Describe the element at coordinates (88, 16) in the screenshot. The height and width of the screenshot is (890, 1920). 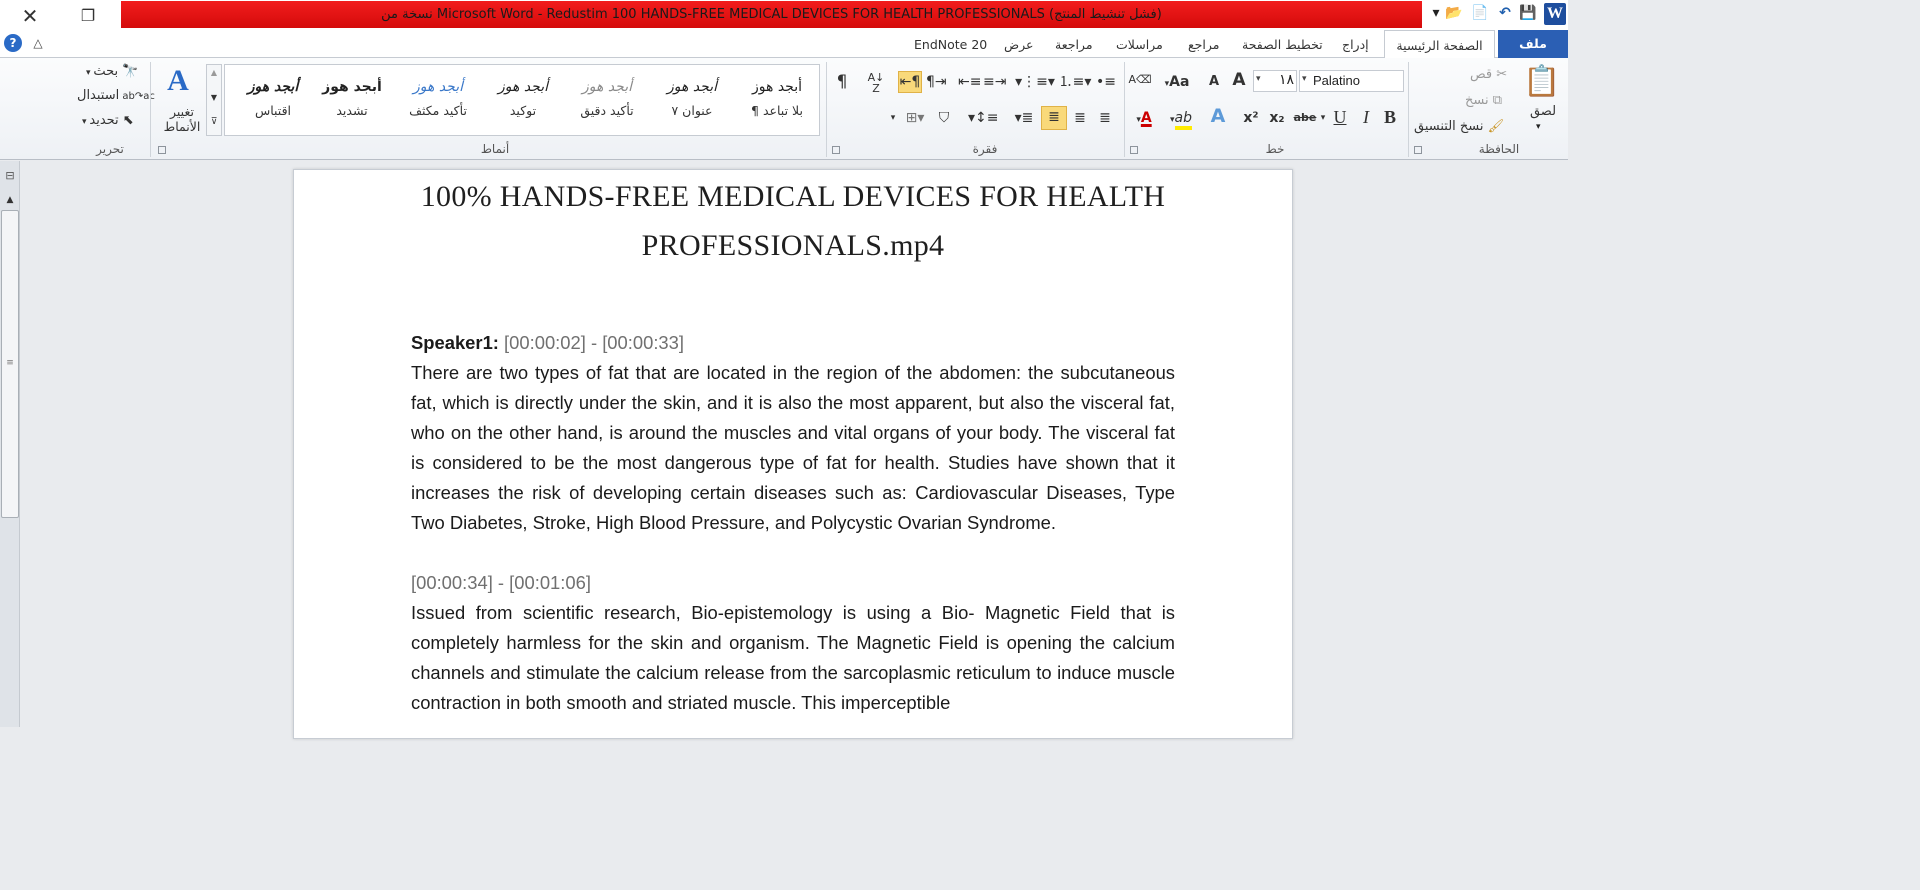
I see `restore-icon: ❐` at that location.